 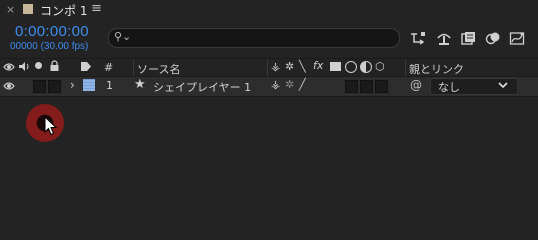 What do you see at coordinates (318, 65) in the screenshot?
I see `fx-icon: fx` at bounding box center [318, 65].